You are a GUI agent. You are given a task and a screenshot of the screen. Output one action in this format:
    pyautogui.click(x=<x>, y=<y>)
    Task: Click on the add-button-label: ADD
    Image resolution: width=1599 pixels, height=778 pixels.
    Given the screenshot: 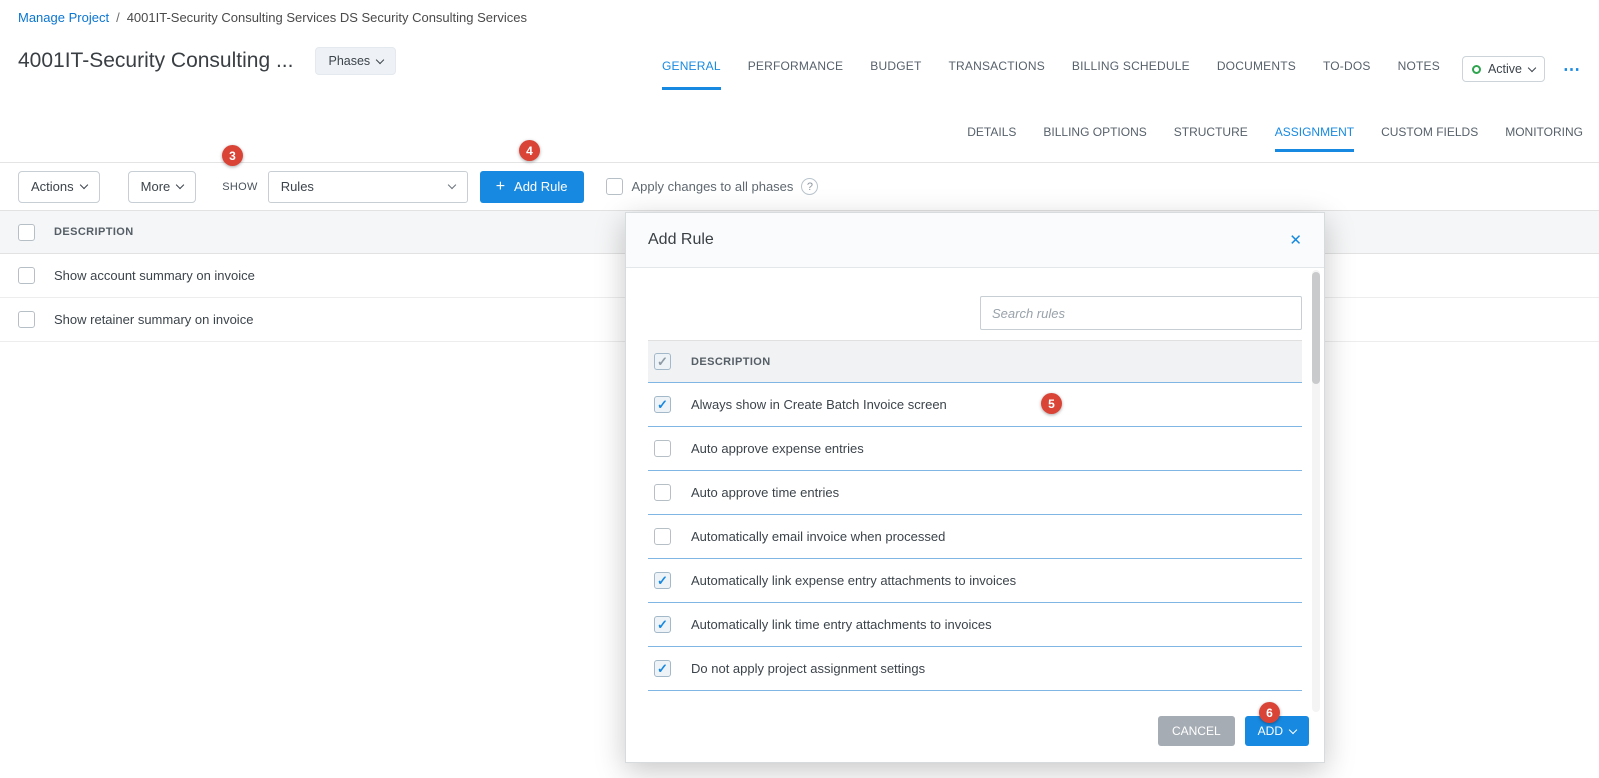 What is the action you would take?
    pyautogui.click(x=1270, y=731)
    